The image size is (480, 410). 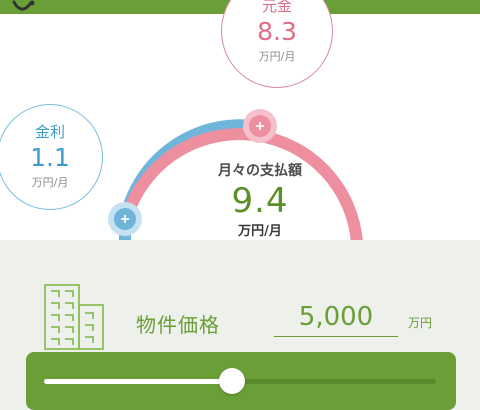 I want to click on interest-unit: 万円/月, so click(x=50, y=182).